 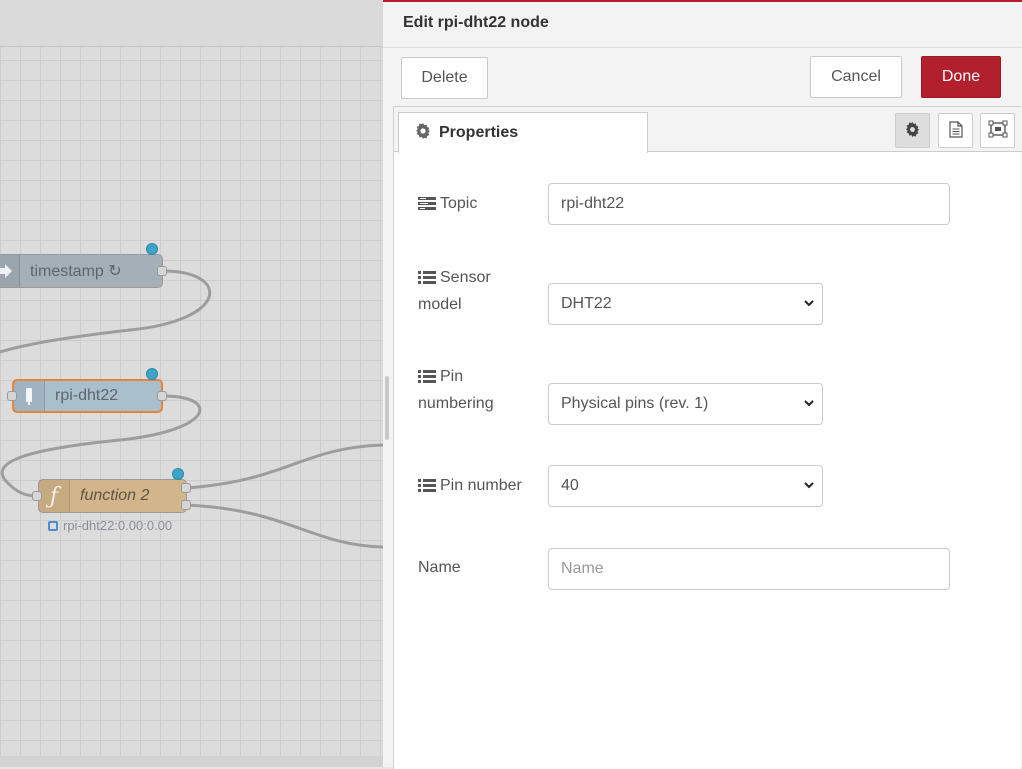 What do you see at coordinates (685, 486) in the screenshot?
I see `pin-number-select: 40` at bounding box center [685, 486].